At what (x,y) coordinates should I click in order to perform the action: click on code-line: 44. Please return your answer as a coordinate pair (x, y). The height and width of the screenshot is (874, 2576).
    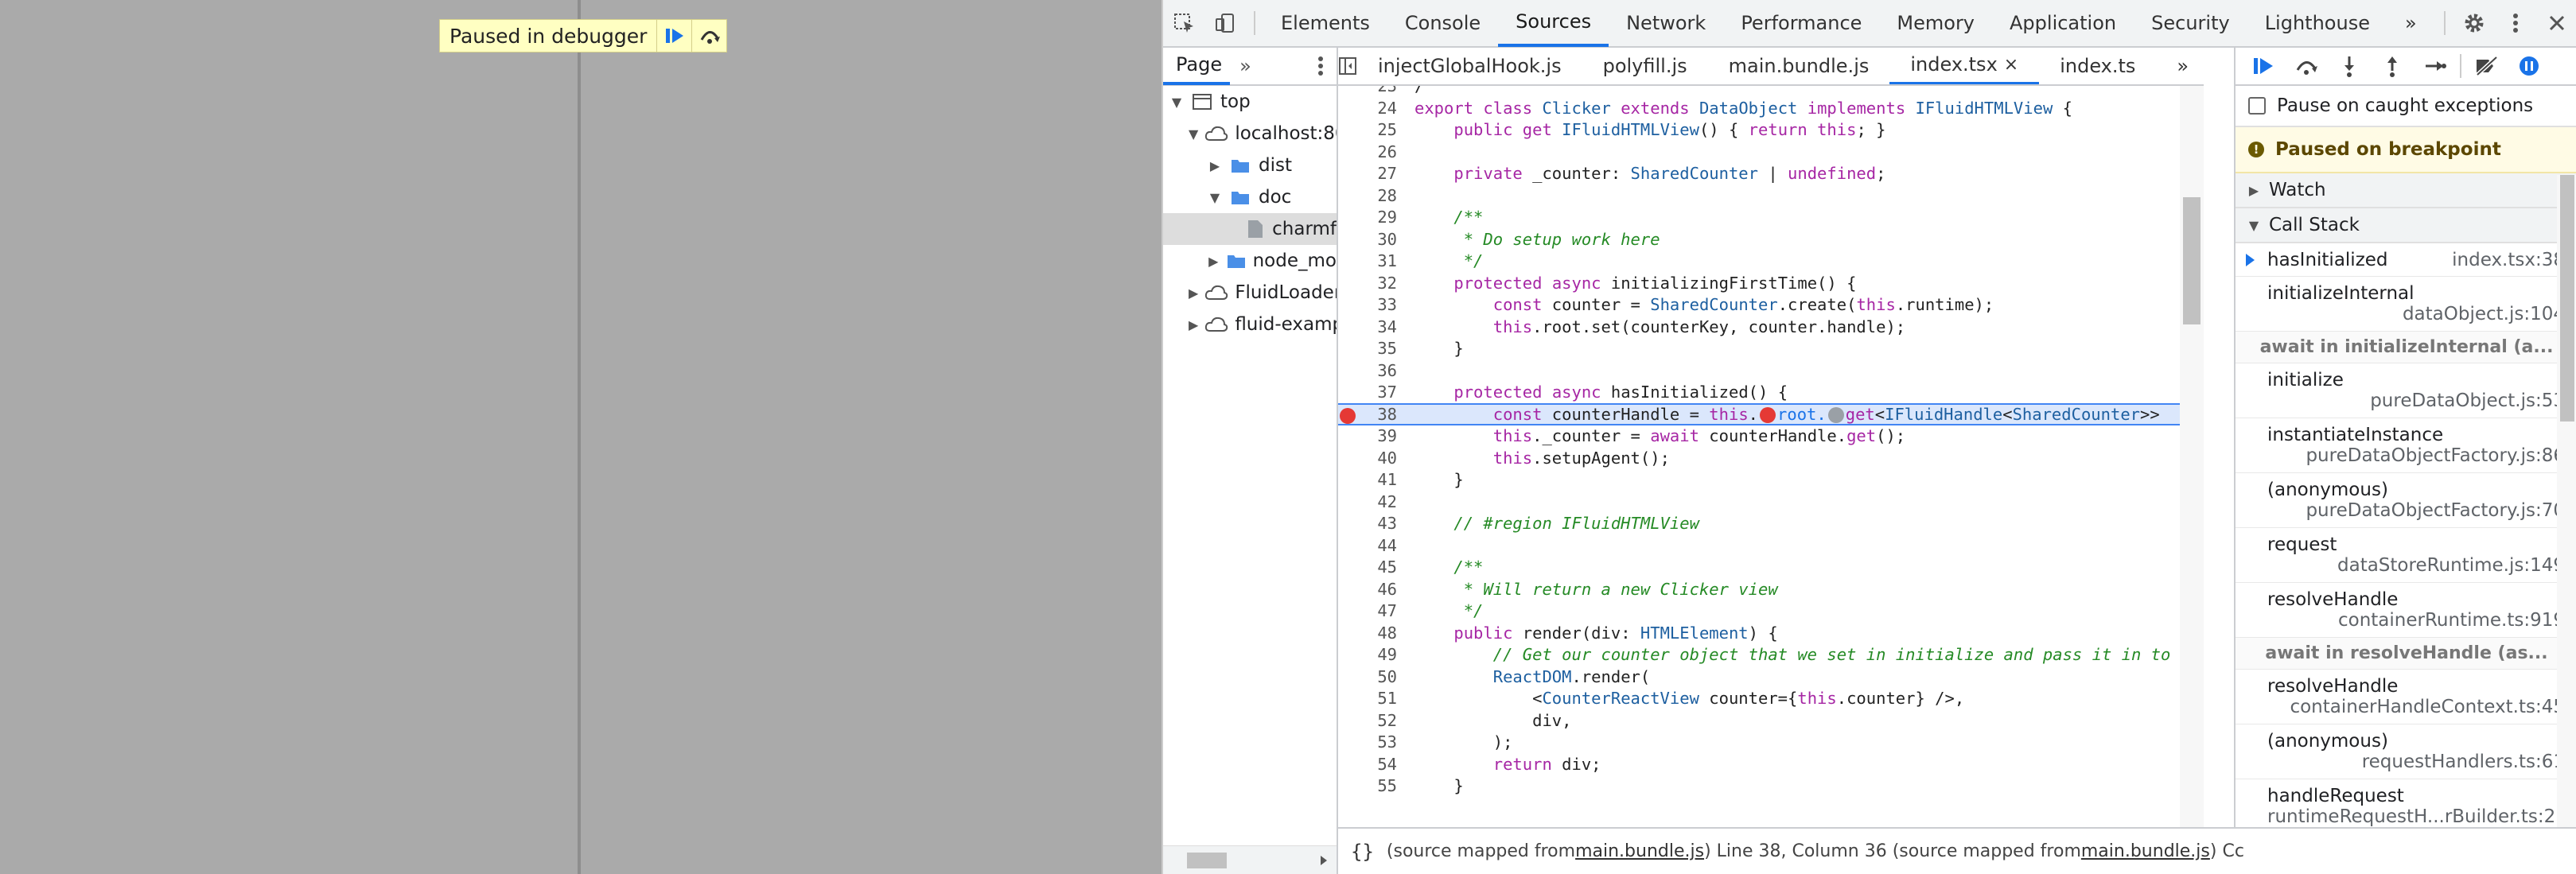
    Looking at the image, I should click on (1771, 545).